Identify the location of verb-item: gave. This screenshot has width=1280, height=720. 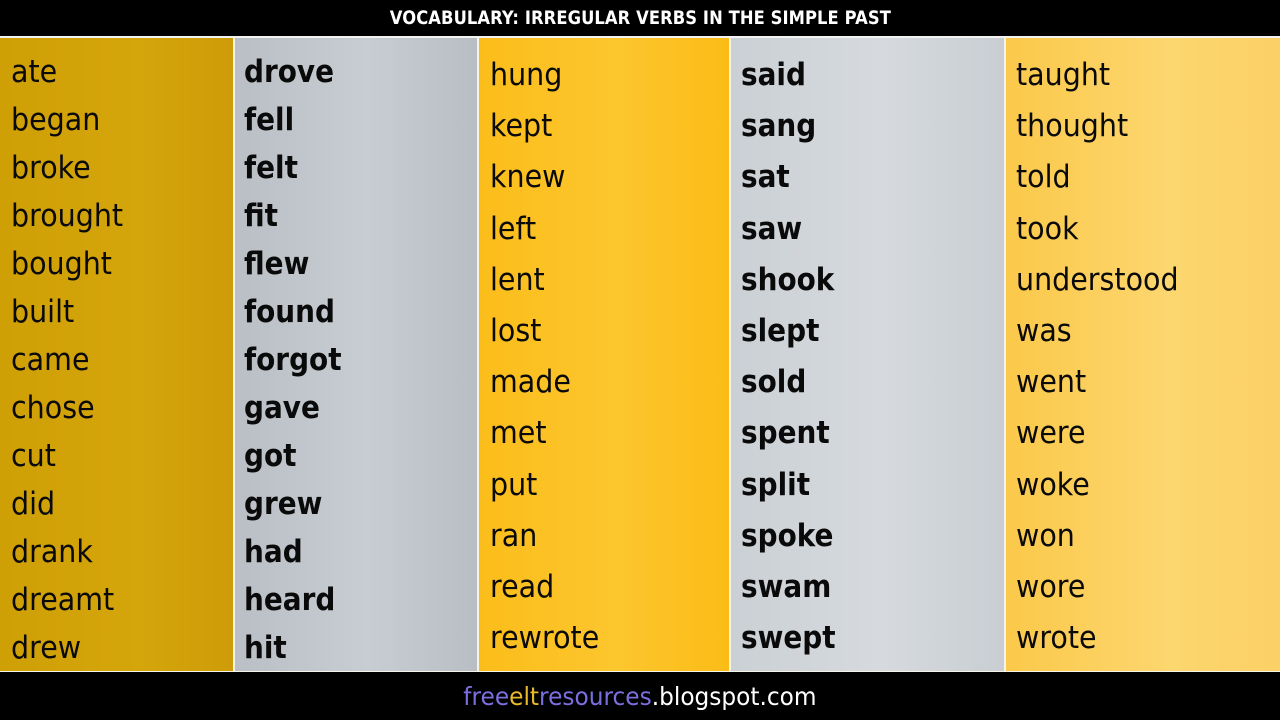
(282, 408).